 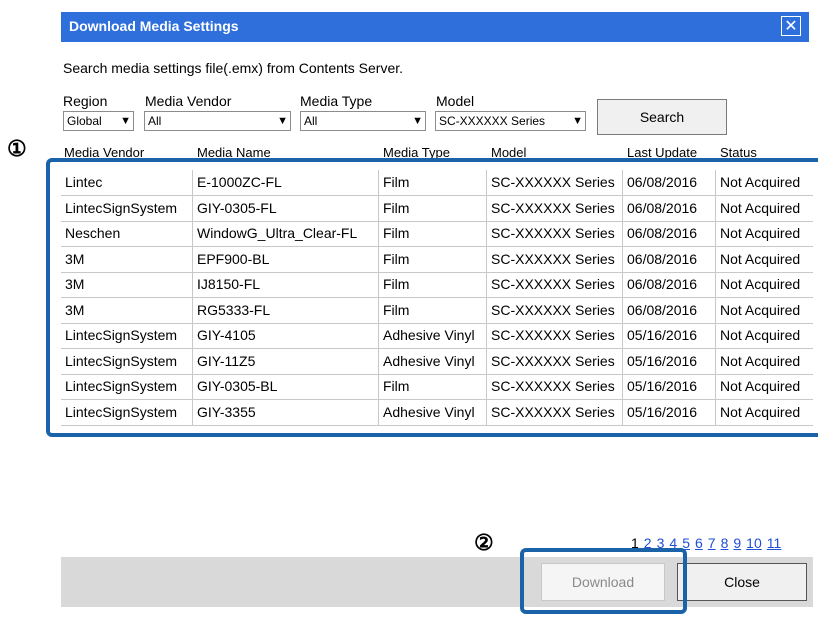 What do you see at coordinates (84, 121) in the screenshot?
I see `region-select-value: Global` at bounding box center [84, 121].